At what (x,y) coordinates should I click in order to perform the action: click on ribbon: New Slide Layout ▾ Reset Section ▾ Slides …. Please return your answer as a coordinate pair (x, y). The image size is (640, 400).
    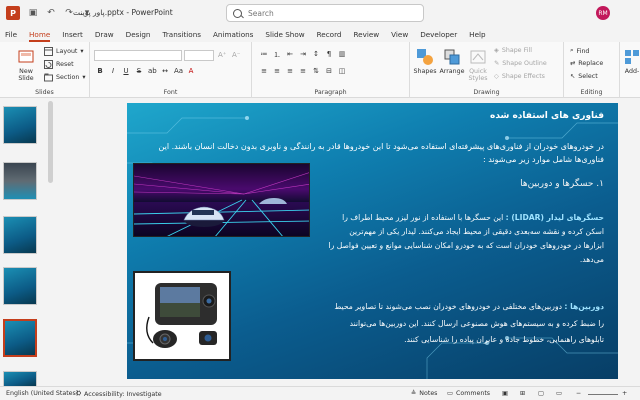
    Looking at the image, I should click on (320, 70).